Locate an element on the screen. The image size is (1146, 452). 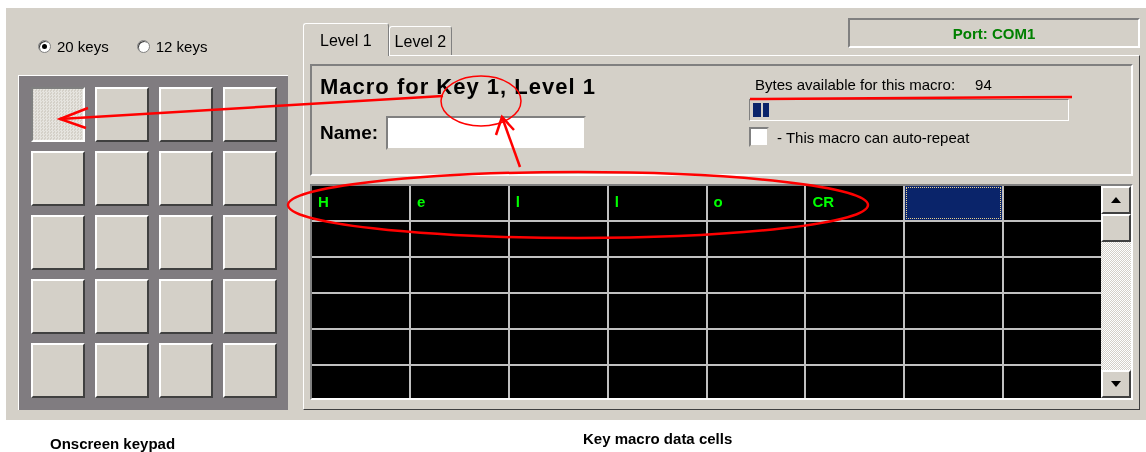
up-arrow-icon is located at coordinates (1116, 200).